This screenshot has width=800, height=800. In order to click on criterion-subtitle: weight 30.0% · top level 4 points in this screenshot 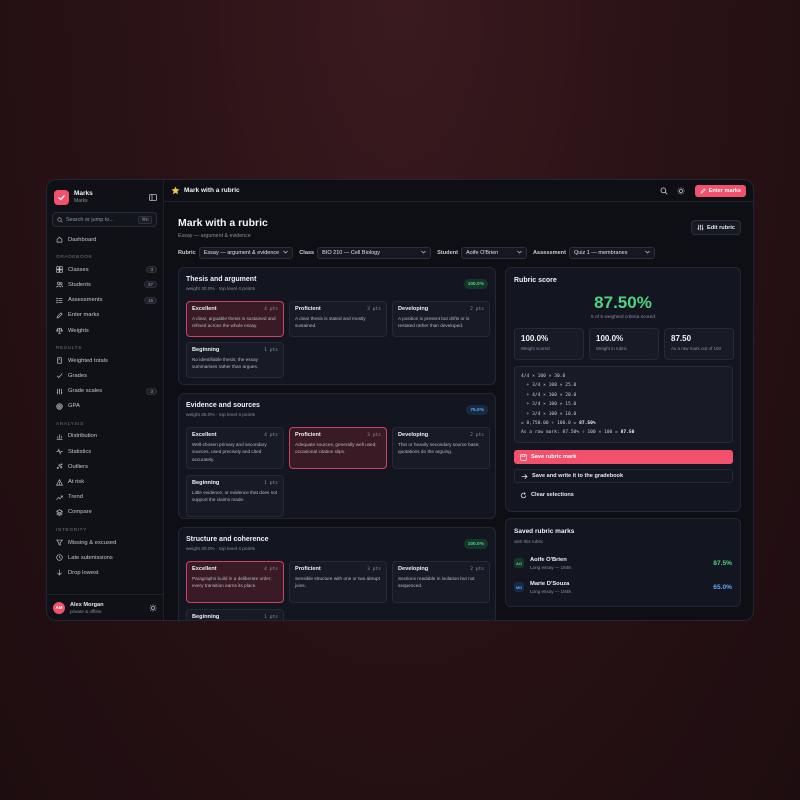, I will do `click(221, 289)`.